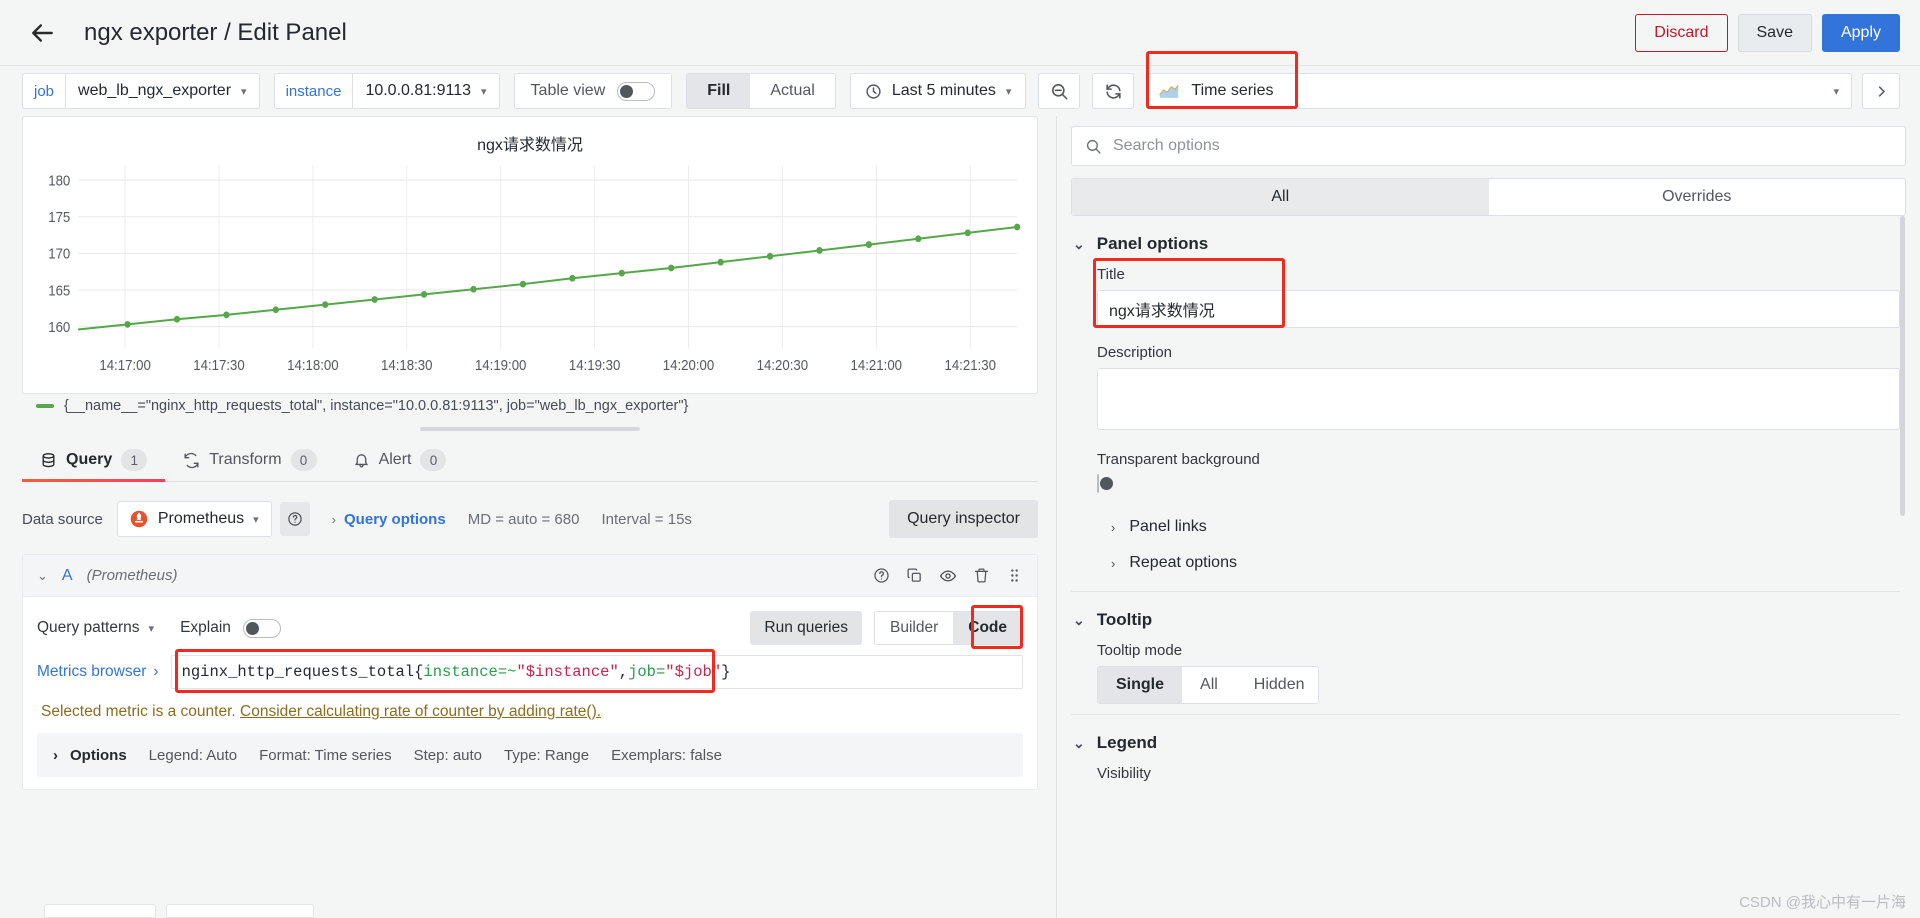 The width and height of the screenshot is (1920, 918). What do you see at coordinates (1499, 91) in the screenshot?
I see `visualization-picker: Time series ▾` at bounding box center [1499, 91].